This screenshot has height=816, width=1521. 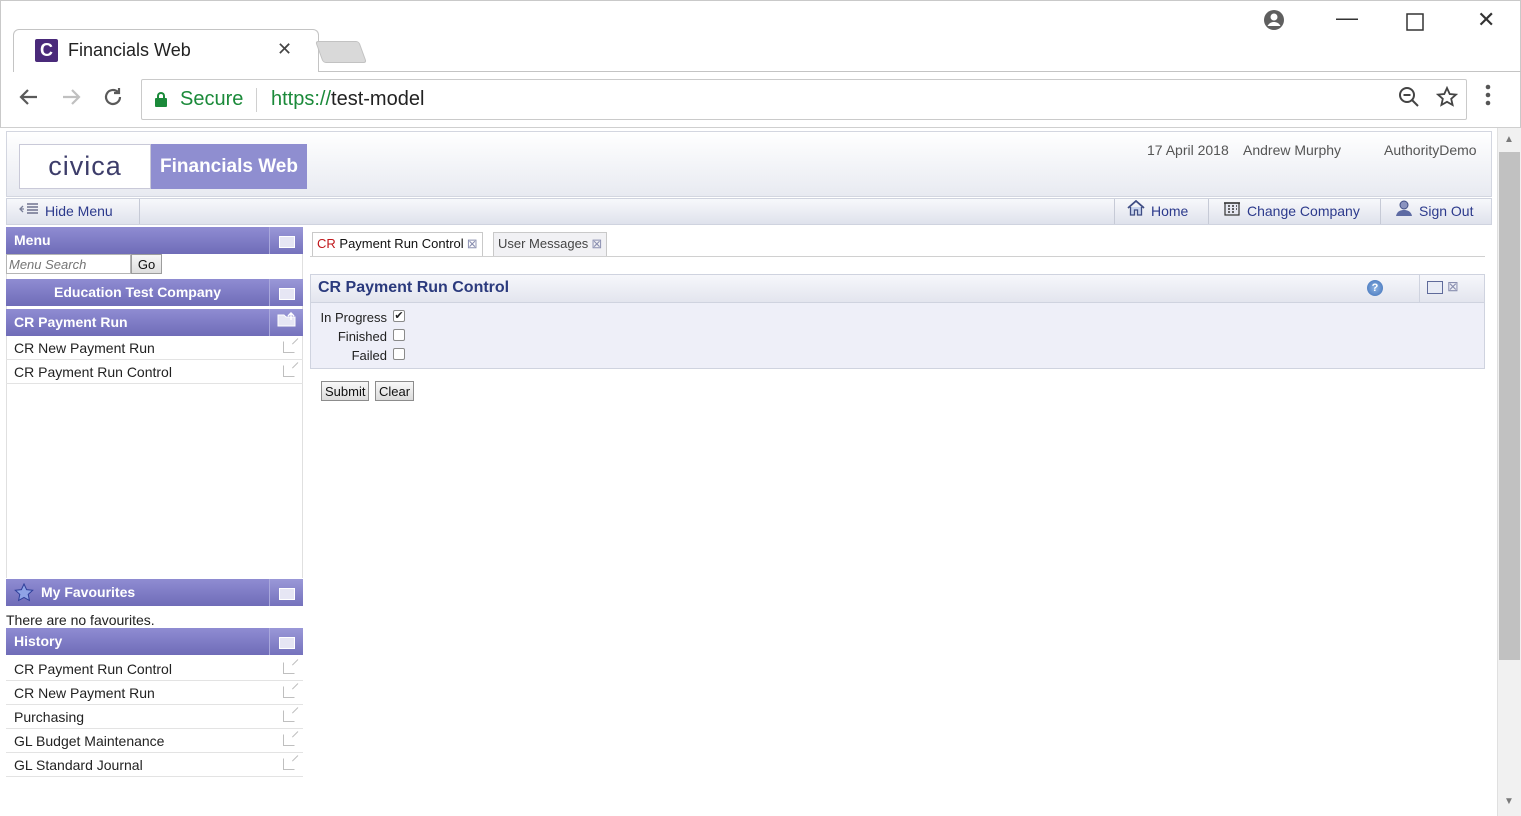 I want to click on history-maximize-icon, so click(x=286, y=641).